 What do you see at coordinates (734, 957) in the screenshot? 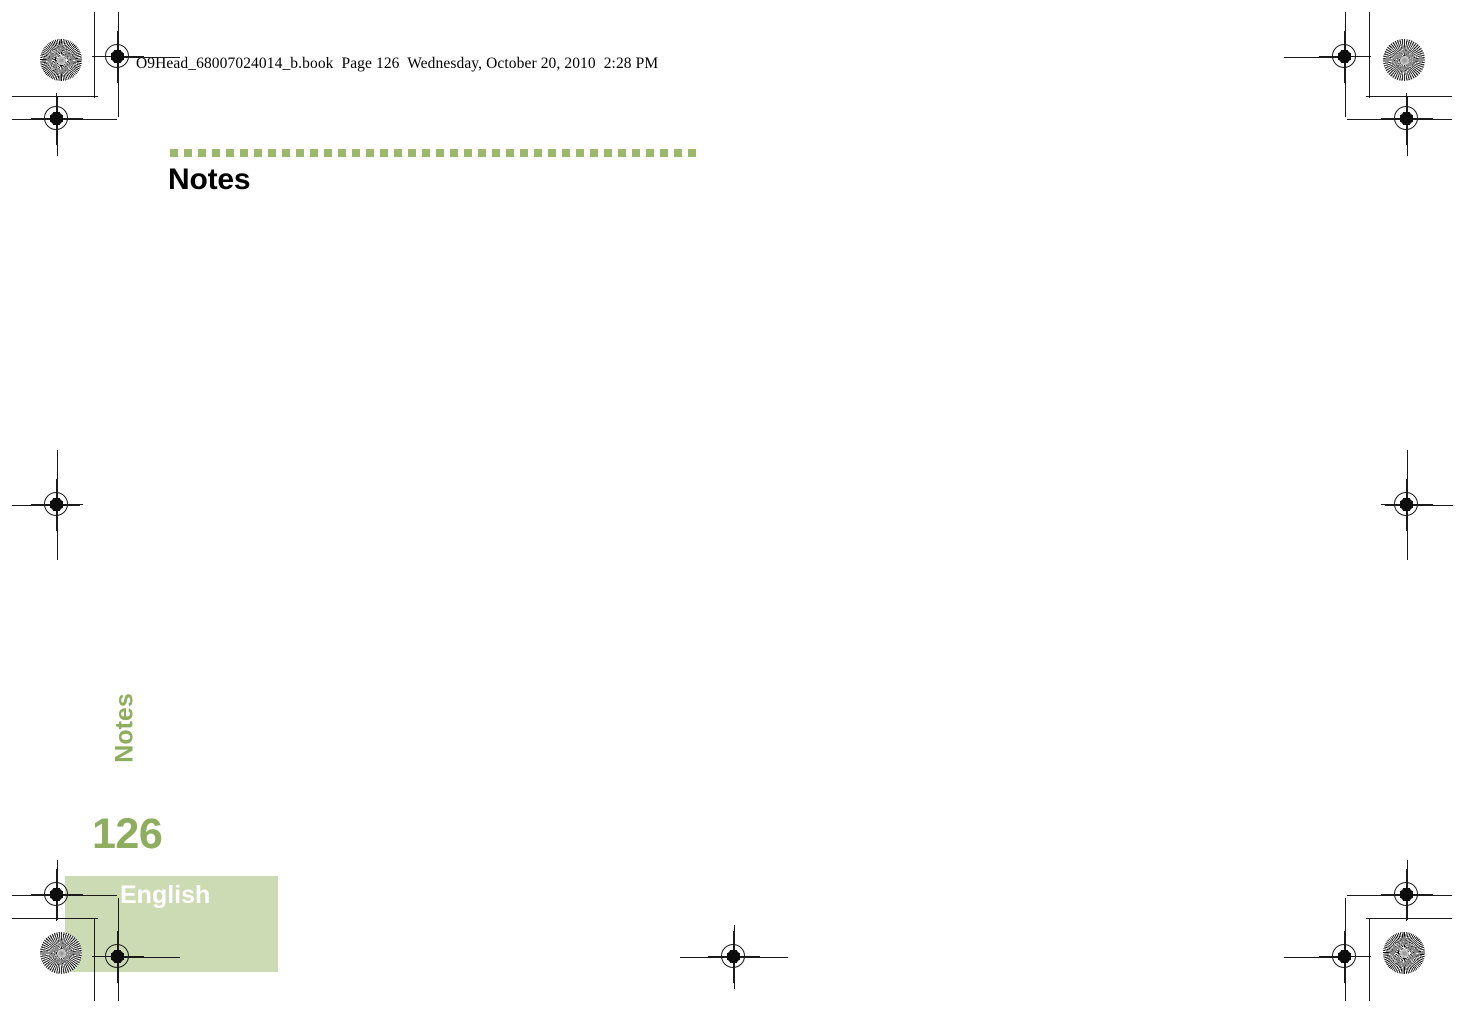
I see `registration-target-icon-bottom-center` at bounding box center [734, 957].